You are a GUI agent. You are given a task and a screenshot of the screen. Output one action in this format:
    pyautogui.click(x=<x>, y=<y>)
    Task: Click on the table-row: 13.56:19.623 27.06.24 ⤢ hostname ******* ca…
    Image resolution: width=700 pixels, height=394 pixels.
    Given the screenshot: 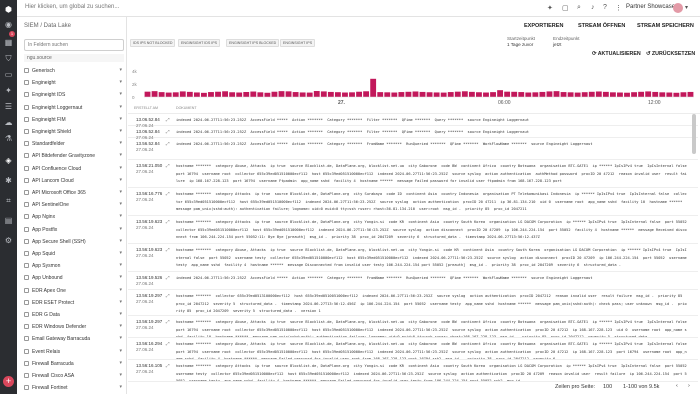 What is the action you would take?
    pyautogui.click(x=413, y=230)
    